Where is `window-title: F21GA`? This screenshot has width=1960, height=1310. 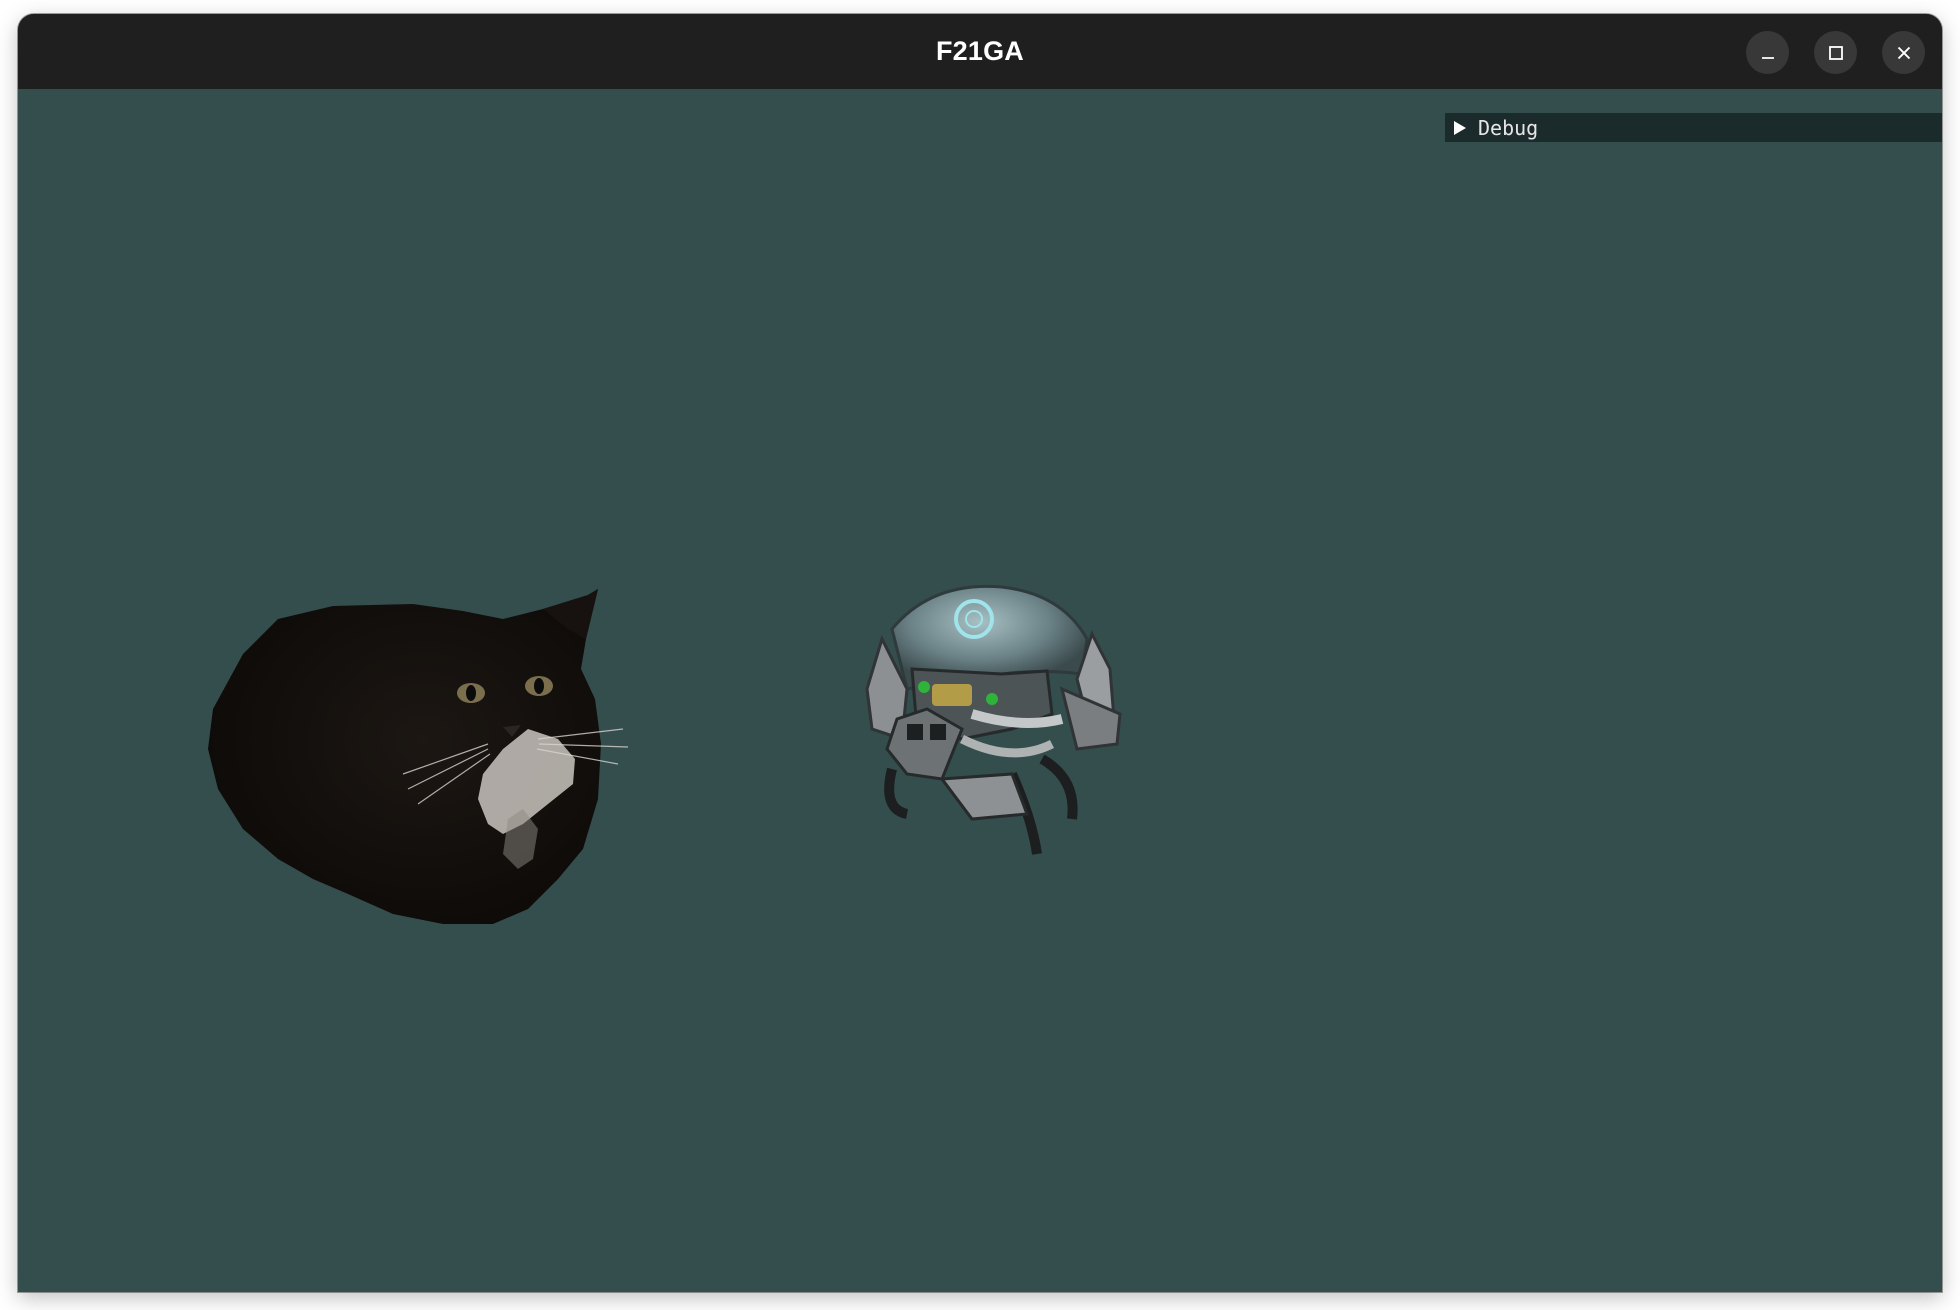
window-title: F21GA is located at coordinates (980, 51).